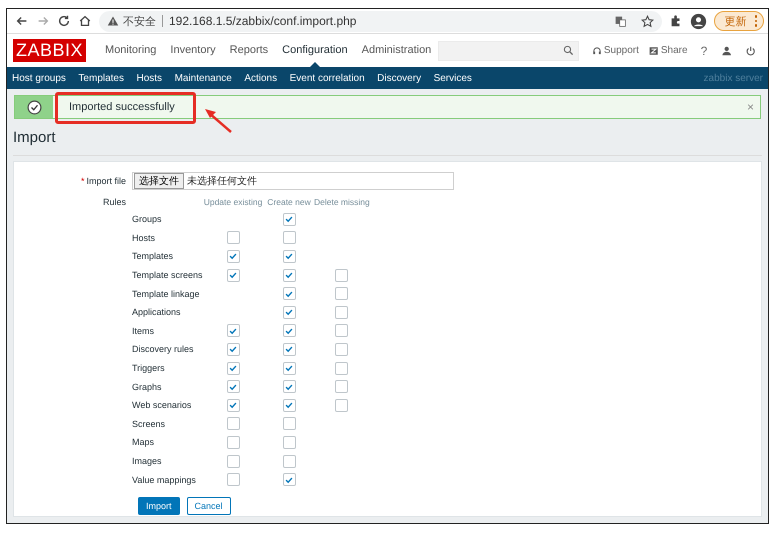 This screenshot has height=535, width=776. I want to click on required-mark: *, so click(82, 181).